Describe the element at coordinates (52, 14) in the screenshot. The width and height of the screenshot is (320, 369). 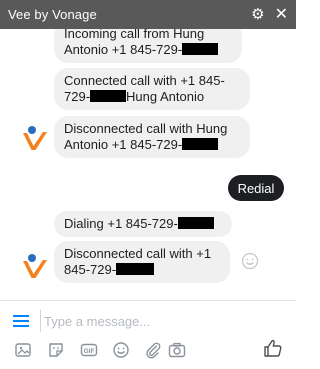
I see `chat-title: Vee by Vonage` at that location.